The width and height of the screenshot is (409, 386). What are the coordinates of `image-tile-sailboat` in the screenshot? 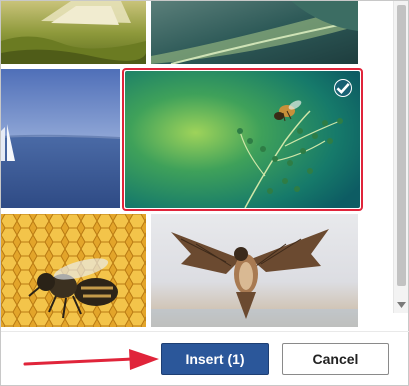 It's located at (60, 138).